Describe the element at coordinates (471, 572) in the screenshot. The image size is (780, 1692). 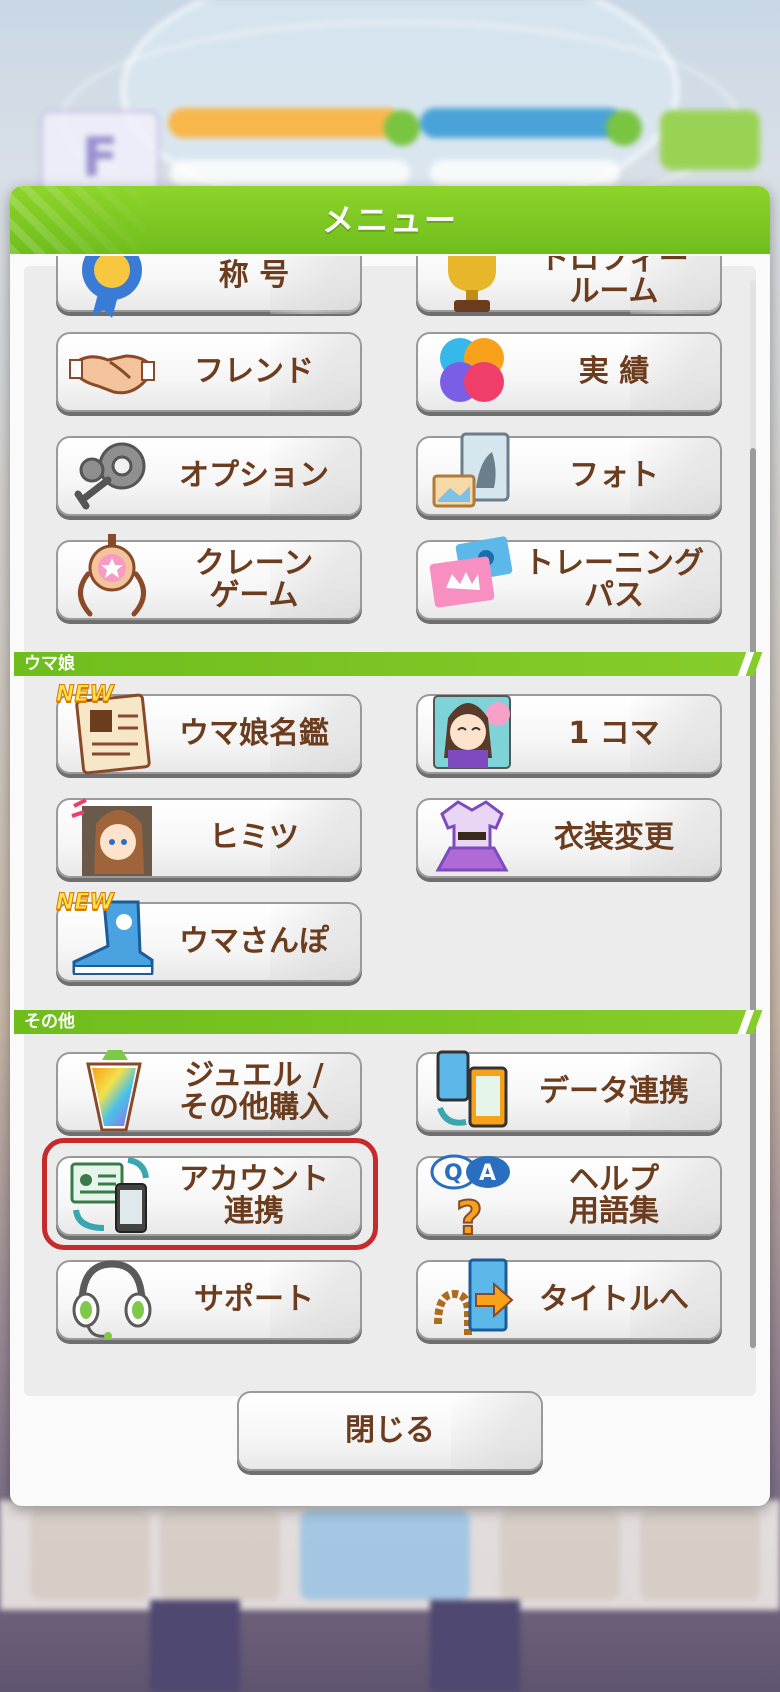
I see `ticket-icon` at that location.